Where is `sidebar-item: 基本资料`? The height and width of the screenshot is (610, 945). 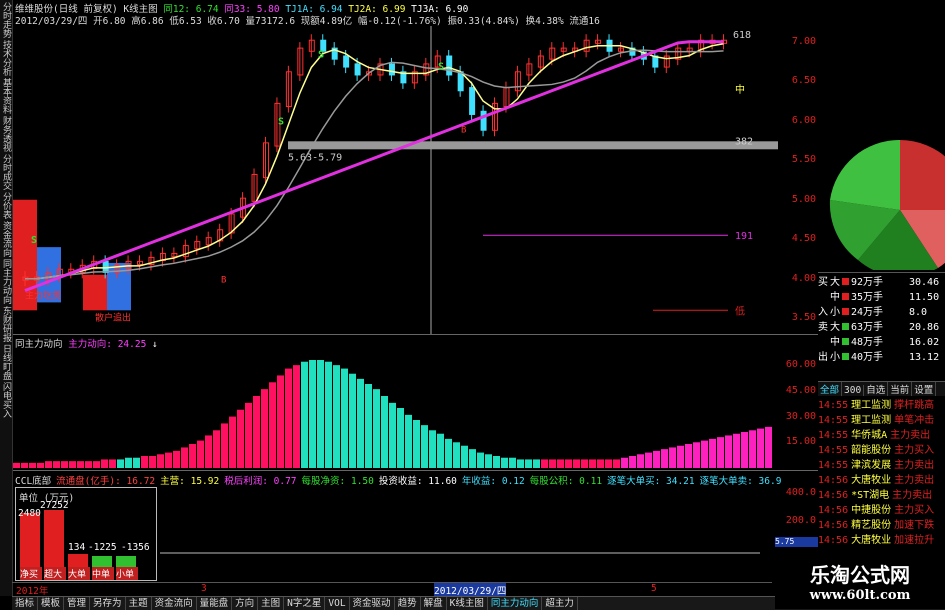 sidebar-item: 基本资料 is located at coordinates (6, 96).